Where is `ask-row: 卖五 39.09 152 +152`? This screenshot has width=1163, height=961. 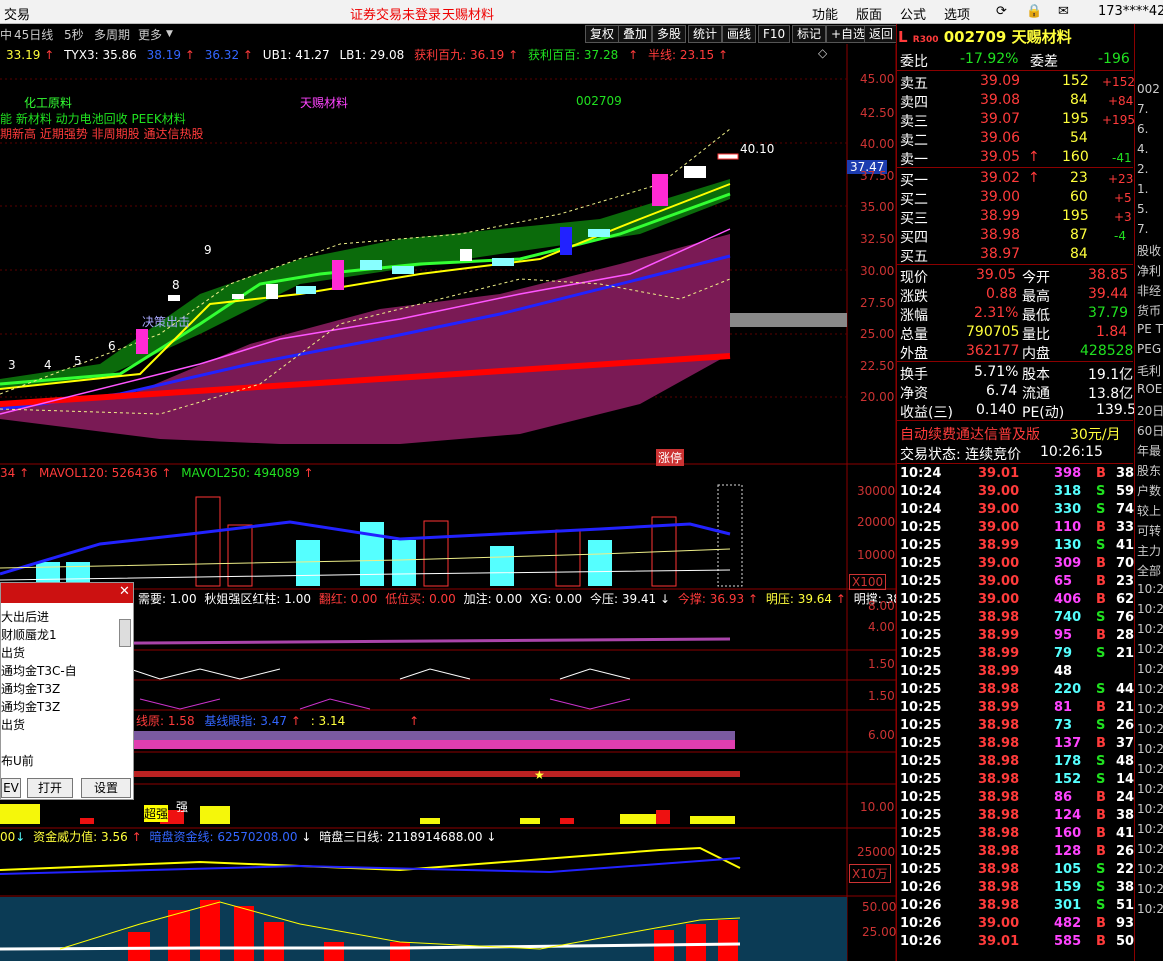
ask-row: 卖五 39.09 152 +152 is located at coordinates (1017, 82).